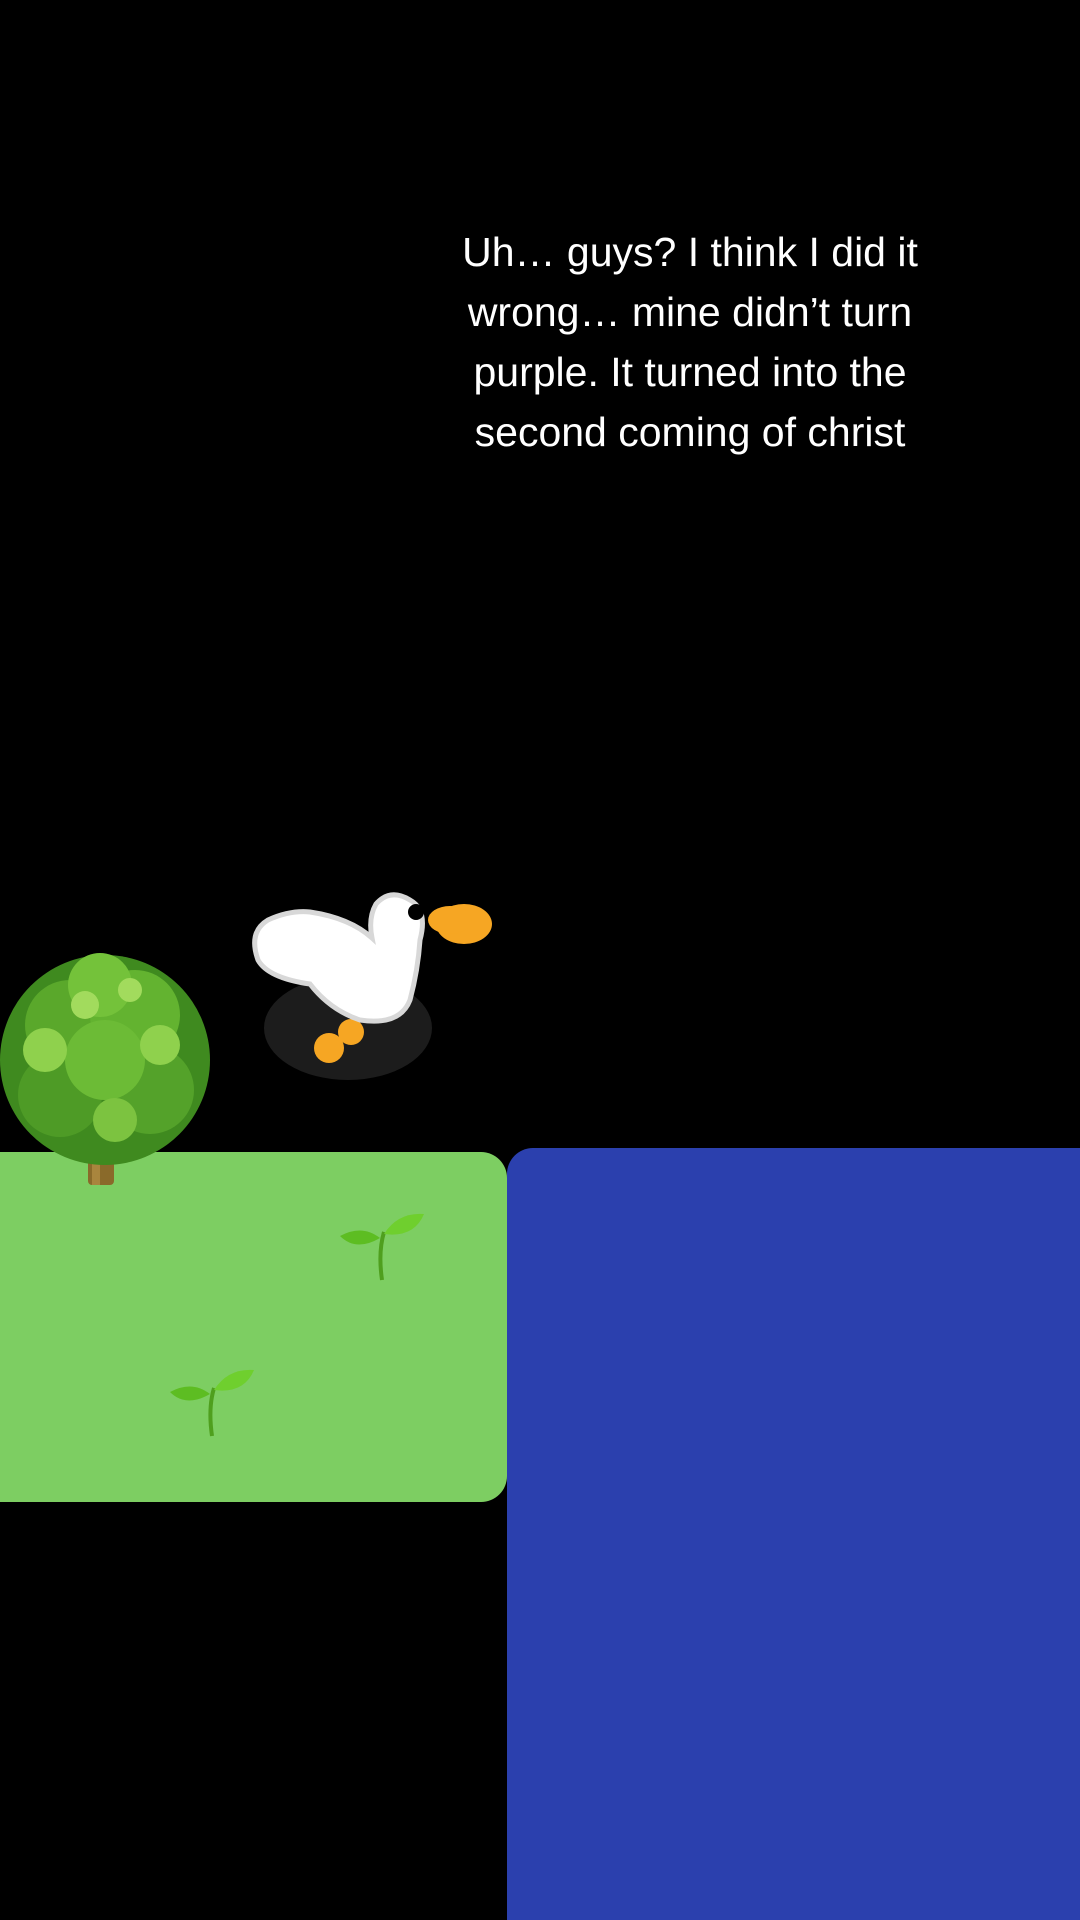  What do you see at coordinates (253, 1699) in the screenshot?
I see `dirt-block` at bounding box center [253, 1699].